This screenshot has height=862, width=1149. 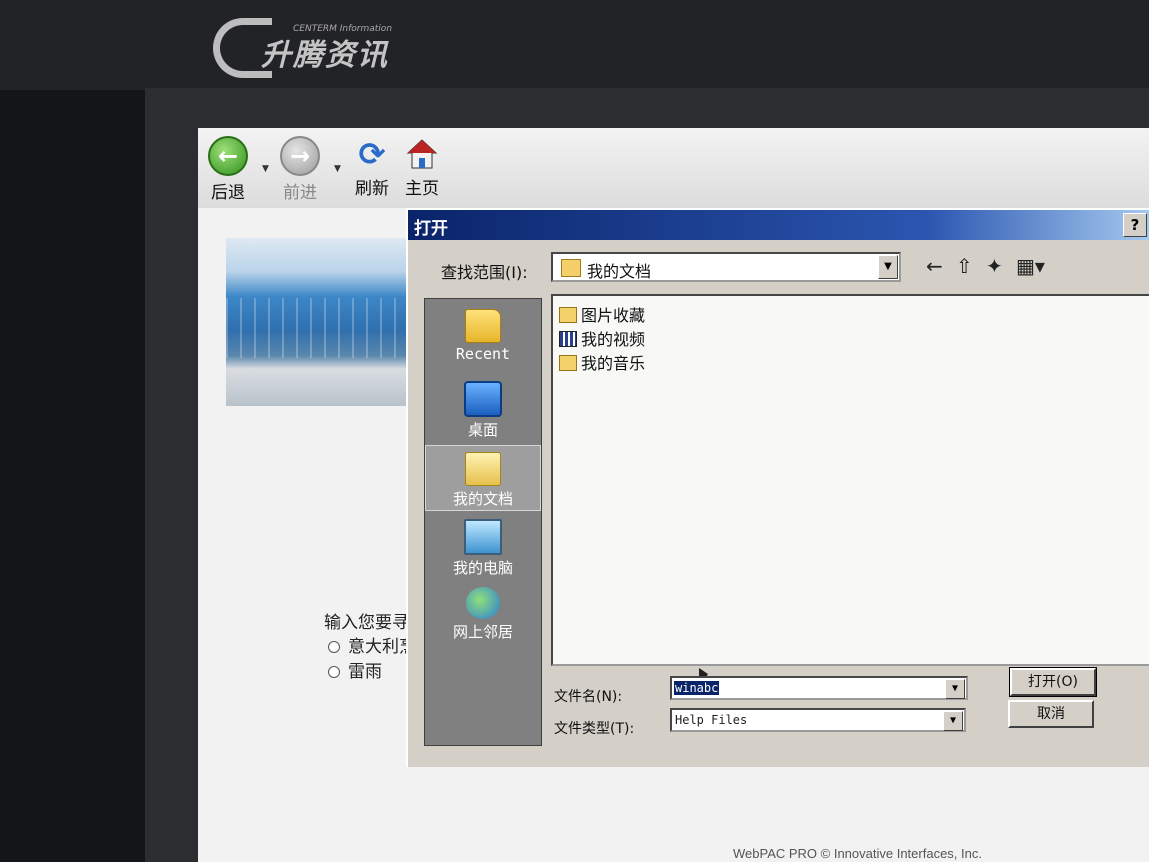 What do you see at coordinates (483, 399) in the screenshot?
I see `desktop-icon` at bounding box center [483, 399].